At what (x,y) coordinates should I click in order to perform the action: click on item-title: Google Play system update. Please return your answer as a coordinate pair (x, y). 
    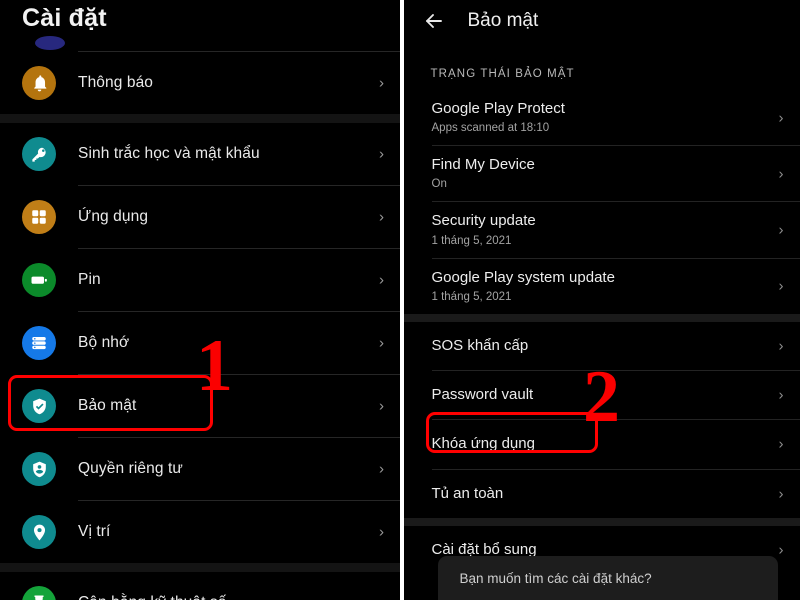
    Looking at the image, I should click on (523, 277).